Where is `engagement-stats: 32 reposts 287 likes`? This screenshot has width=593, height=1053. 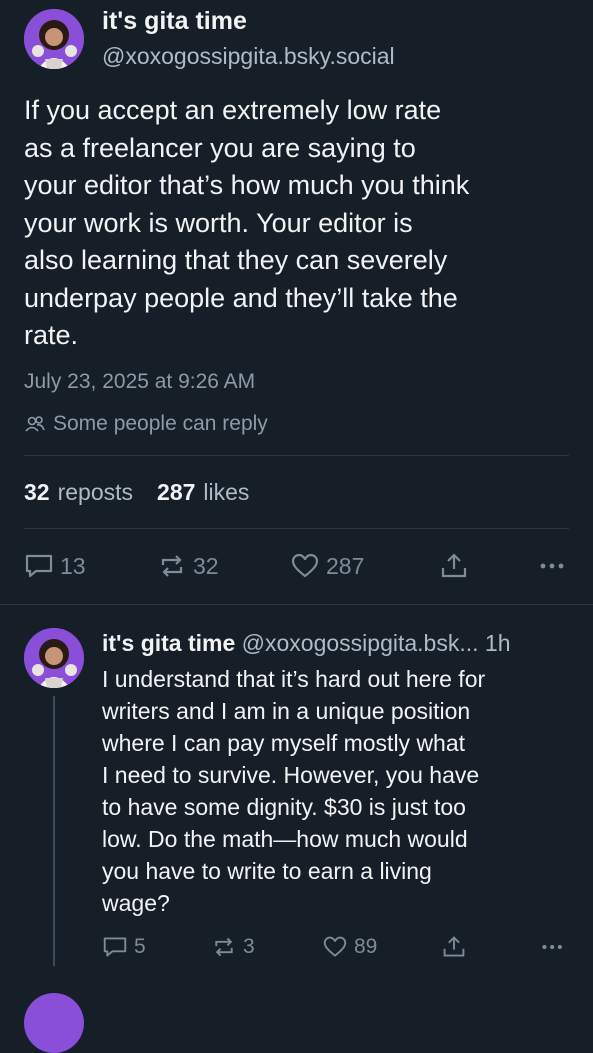 engagement-stats: 32 reposts 287 likes is located at coordinates (148, 492).